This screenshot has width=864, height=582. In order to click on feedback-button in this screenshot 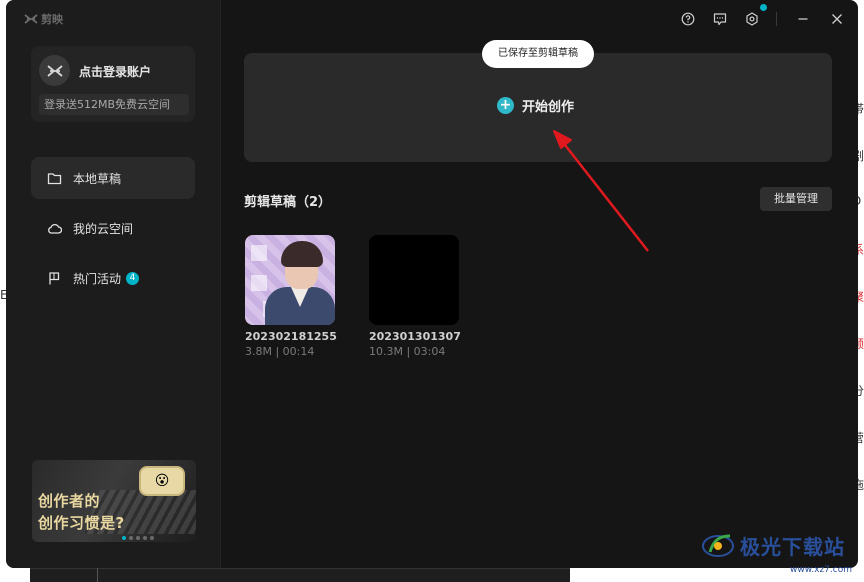, I will do `click(720, 19)`.